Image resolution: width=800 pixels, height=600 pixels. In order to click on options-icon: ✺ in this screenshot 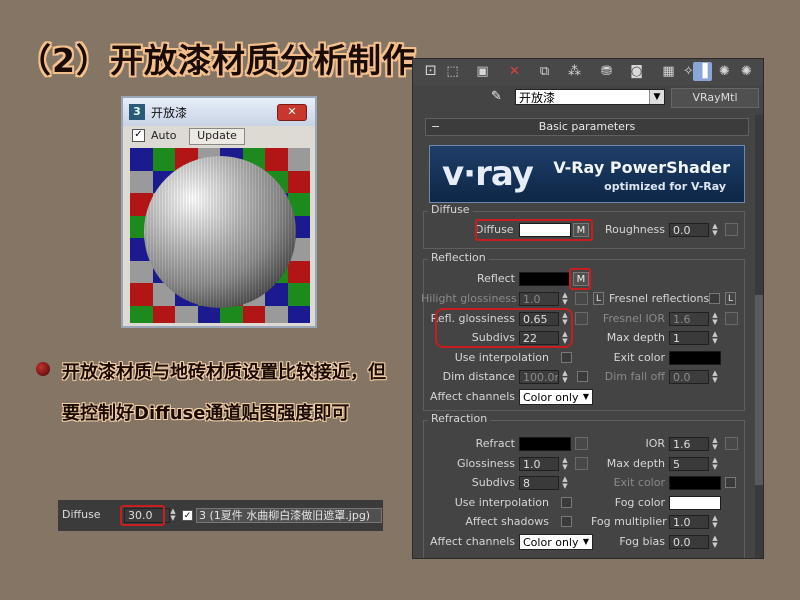, I will do `click(746, 71)`.